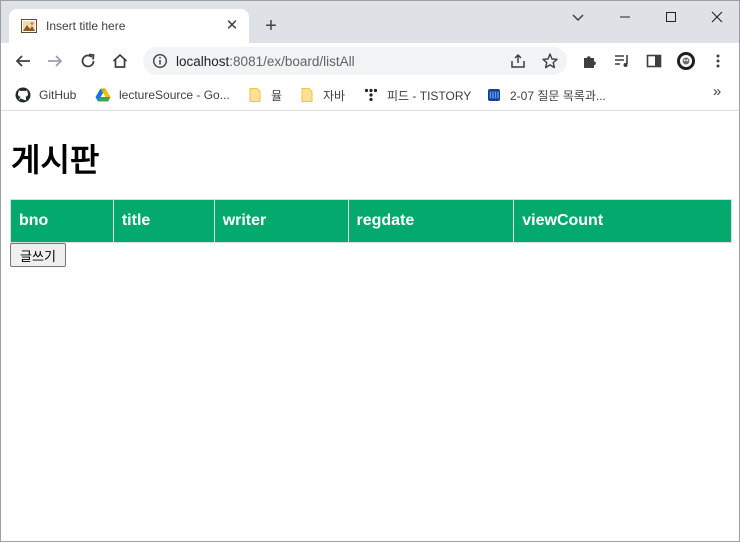 This screenshot has width=740, height=542. I want to click on browser-toolbar: localhost:8081/ex/board/listAll, so click(370, 61).